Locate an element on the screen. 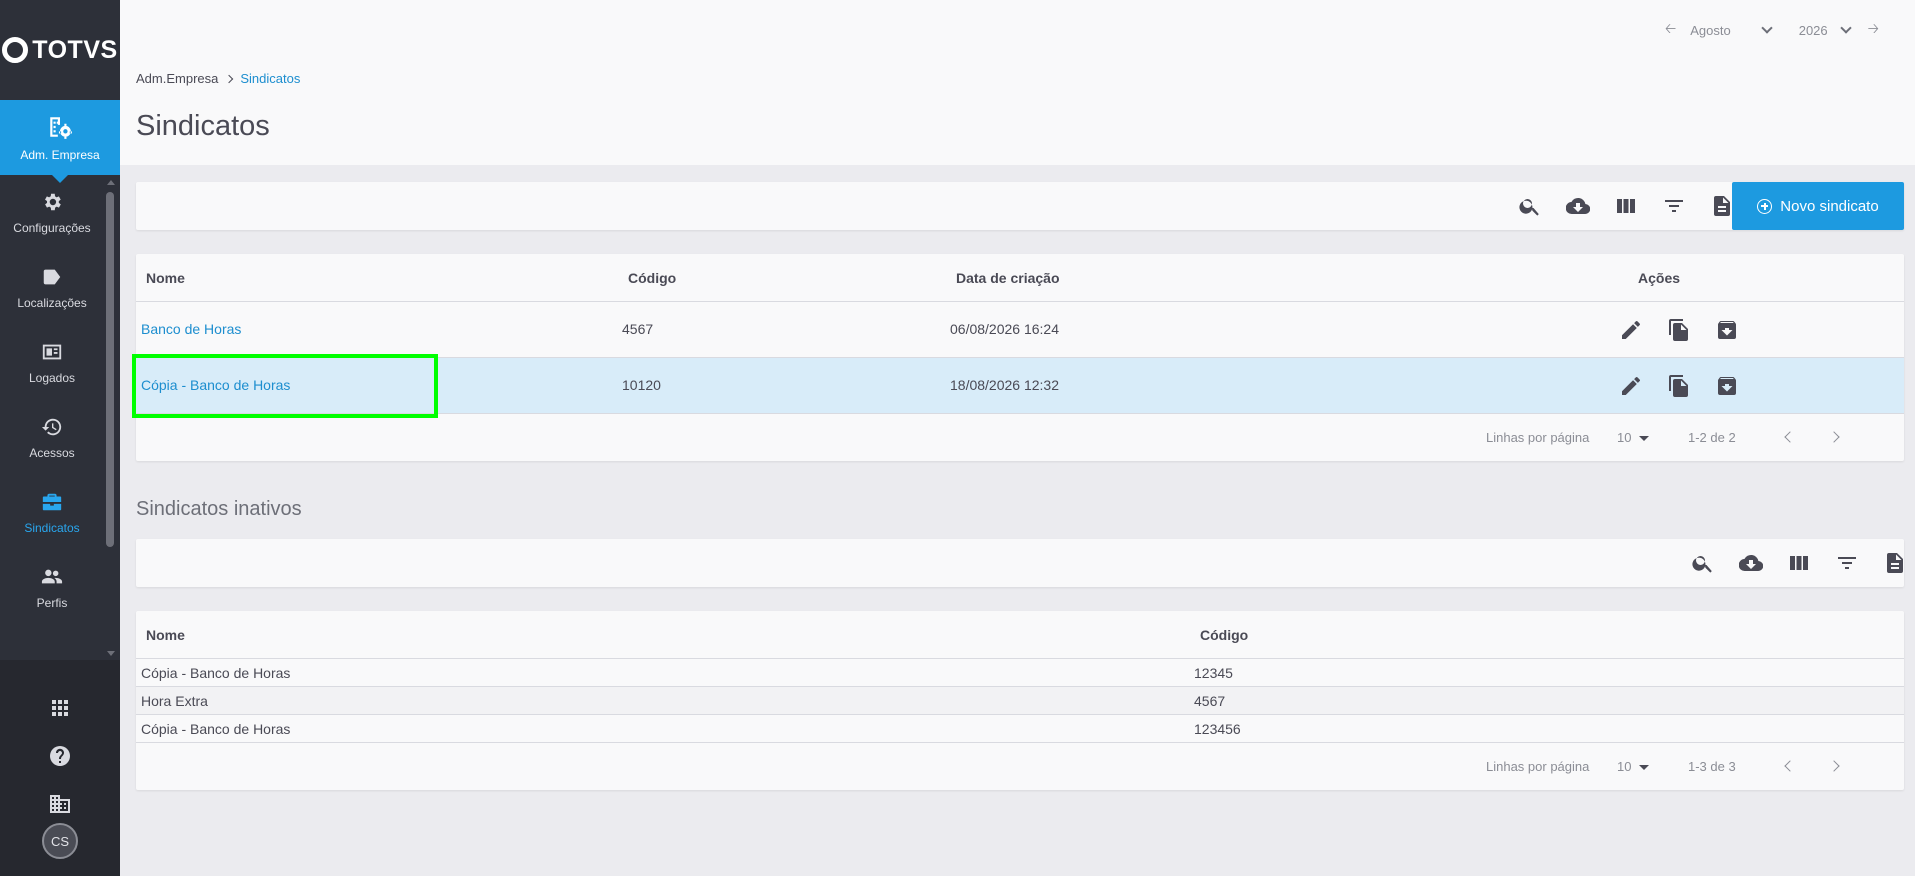  sidebar-bottom: CS is located at coordinates (60, 768).